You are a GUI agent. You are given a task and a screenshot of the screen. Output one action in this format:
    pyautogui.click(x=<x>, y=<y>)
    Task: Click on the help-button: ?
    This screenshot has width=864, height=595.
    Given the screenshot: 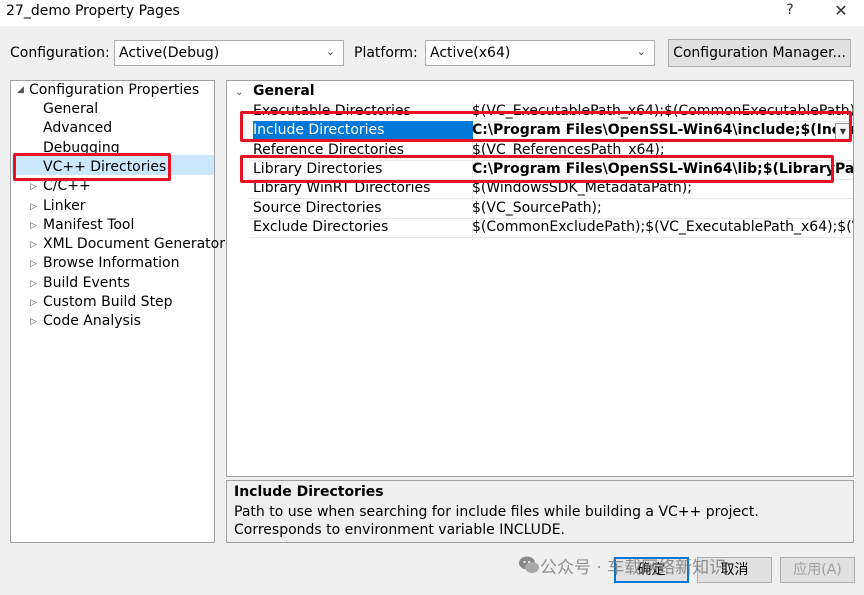 What is the action you would take?
    pyautogui.click(x=790, y=12)
    